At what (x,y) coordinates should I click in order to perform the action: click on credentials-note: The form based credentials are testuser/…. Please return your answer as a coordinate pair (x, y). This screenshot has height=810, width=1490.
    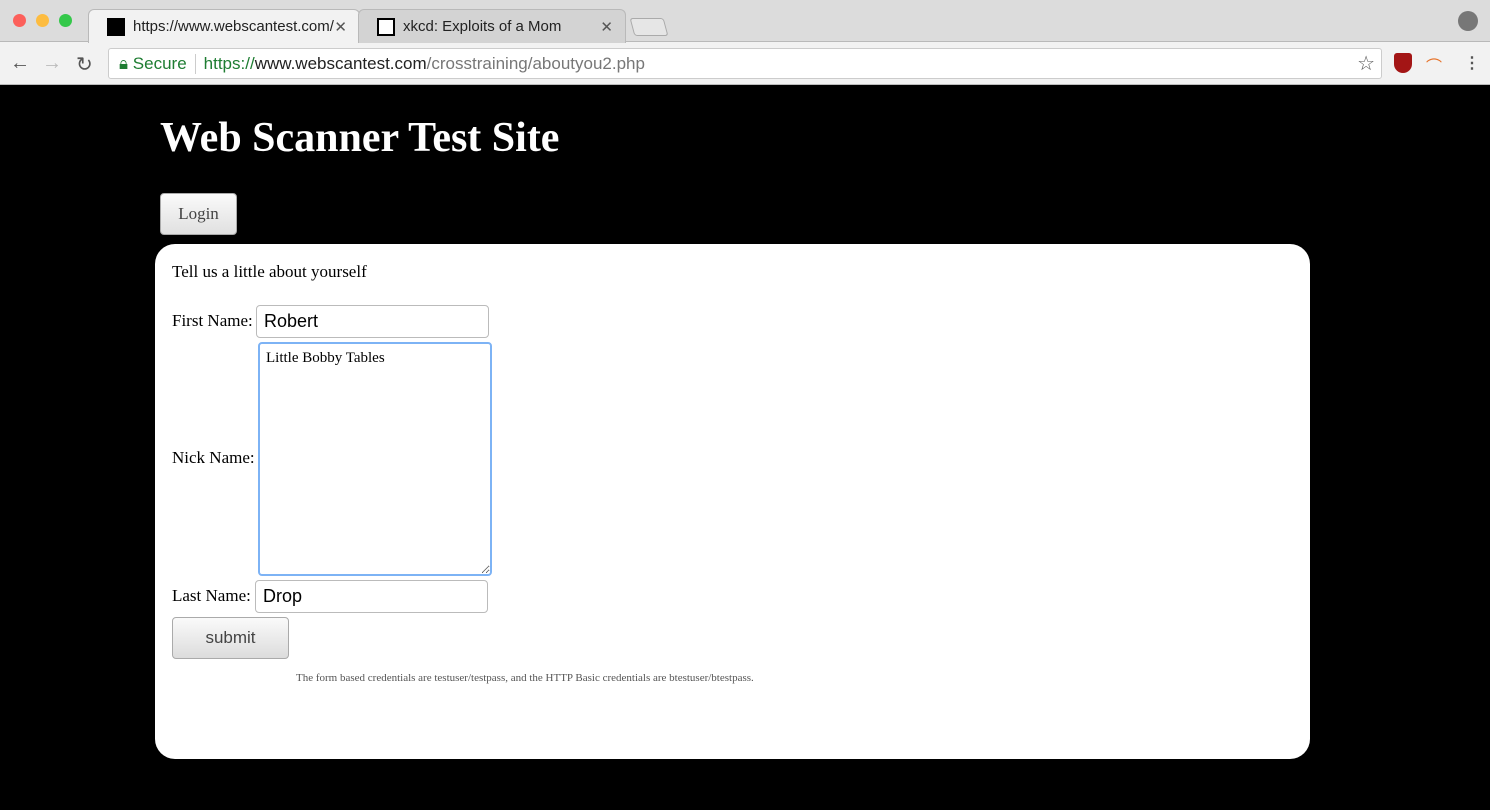
    Looking at the image, I should click on (525, 678).